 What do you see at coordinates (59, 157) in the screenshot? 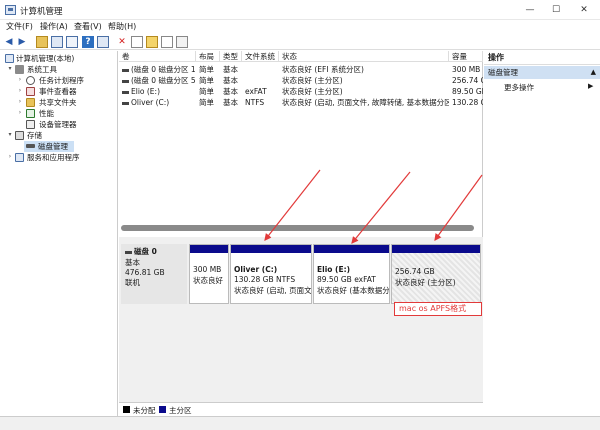
I see `tree-item-services-apps: › 服务和应用程序` at bounding box center [59, 157].